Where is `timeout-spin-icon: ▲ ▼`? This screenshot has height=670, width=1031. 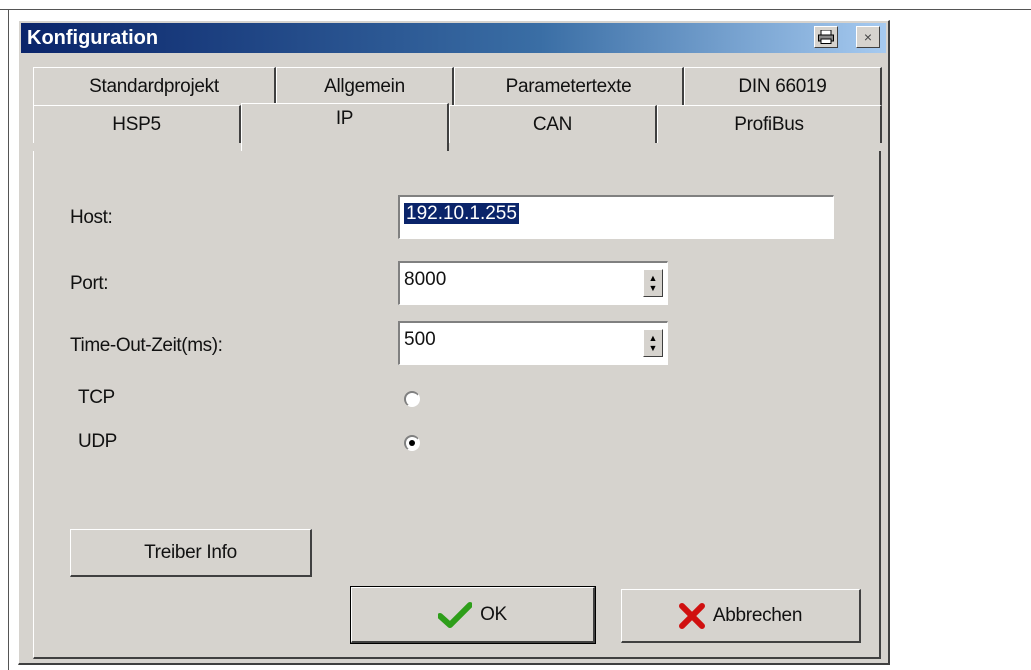
timeout-spin-icon: ▲ ▼ is located at coordinates (653, 343).